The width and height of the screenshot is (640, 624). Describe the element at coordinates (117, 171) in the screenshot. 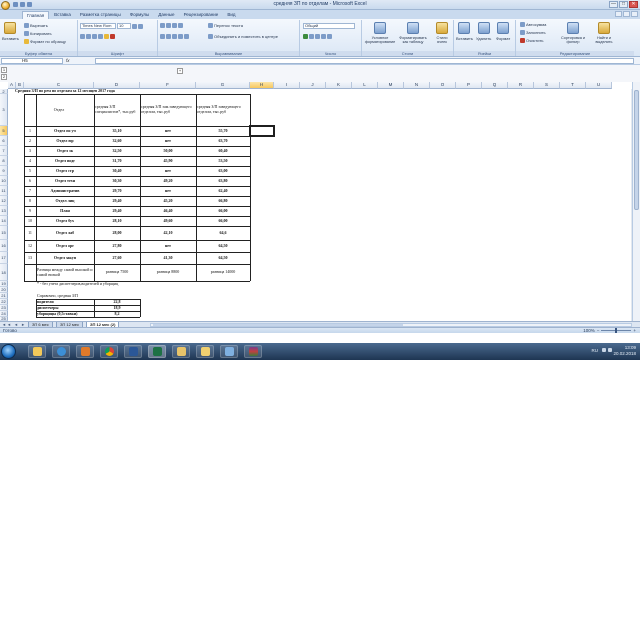

I see `value-specialist: 30,40` at that location.